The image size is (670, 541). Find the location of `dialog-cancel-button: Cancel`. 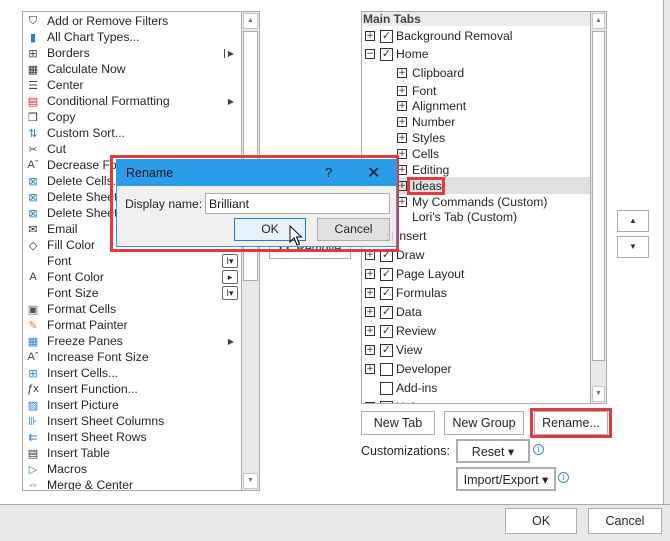

dialog-cancel-button: Cancel is located at coordinates (353, 229).